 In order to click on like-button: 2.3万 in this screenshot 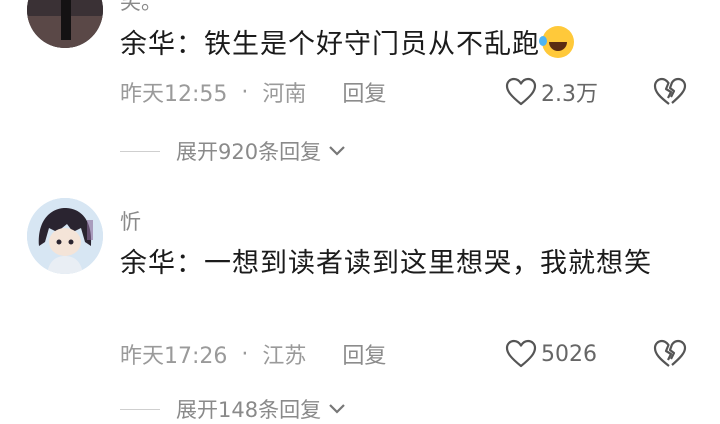, I will do `click(551, 92)`.